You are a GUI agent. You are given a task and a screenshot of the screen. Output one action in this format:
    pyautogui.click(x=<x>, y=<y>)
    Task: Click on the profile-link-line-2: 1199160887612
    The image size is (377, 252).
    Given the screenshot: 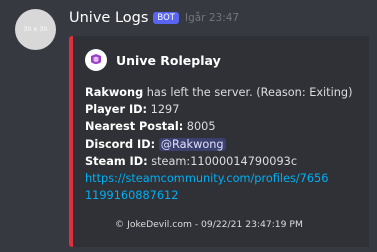 What is the action you would take?
    pyautogui.click(x=225, y=195)
    